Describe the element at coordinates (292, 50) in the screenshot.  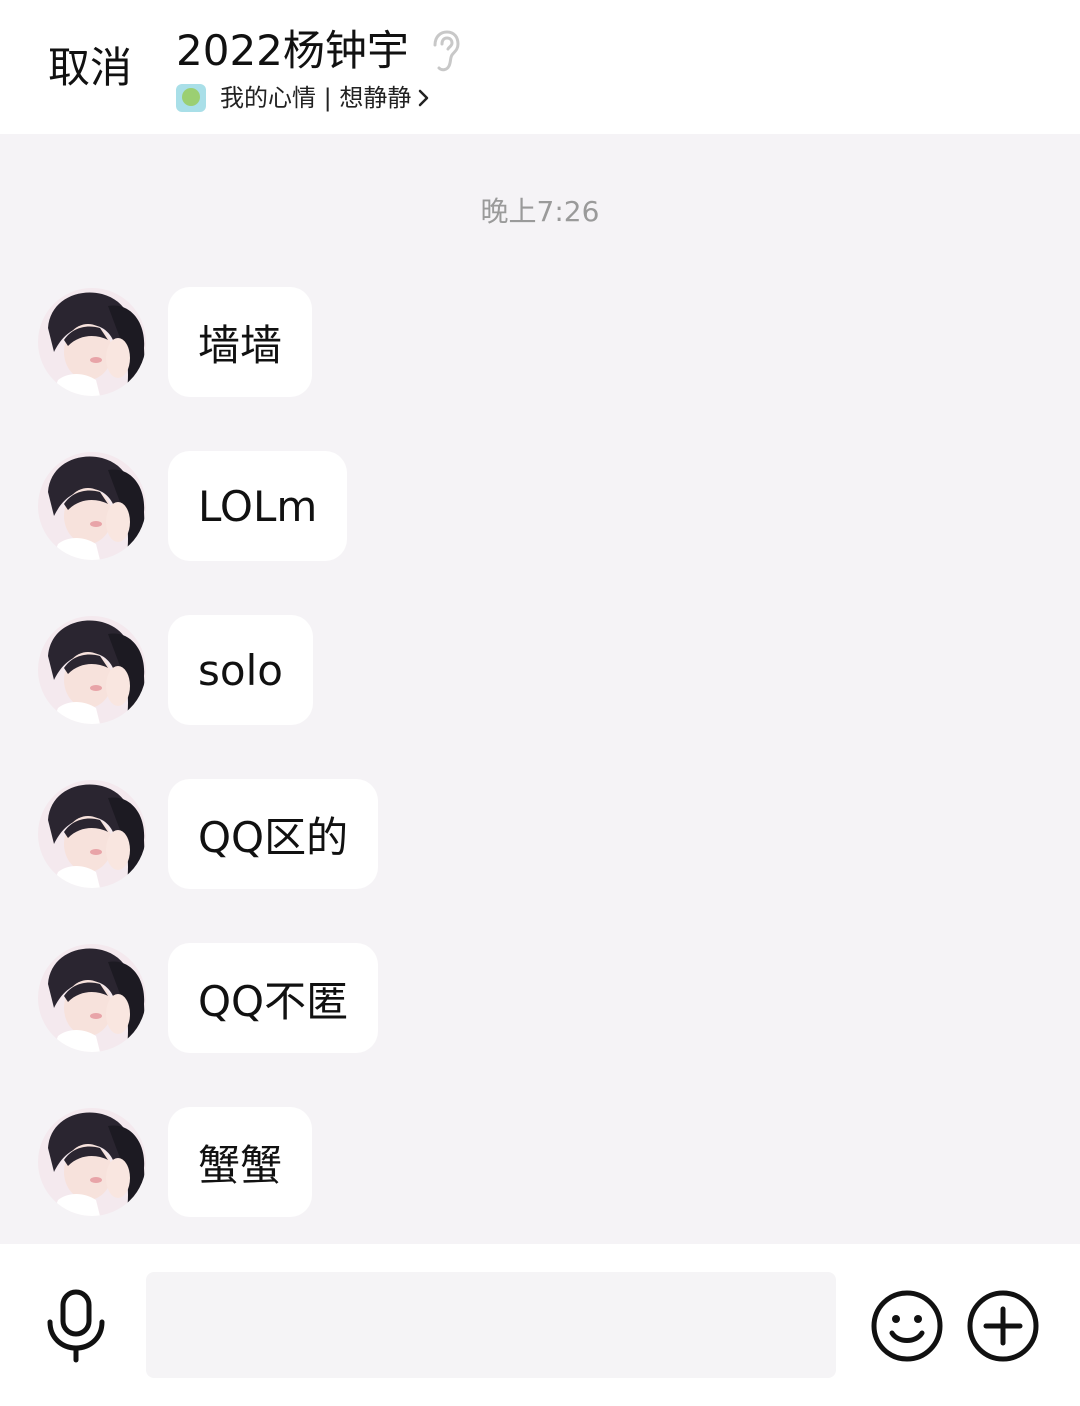
I see `contact-name: 2022杨钟宇` at that location.